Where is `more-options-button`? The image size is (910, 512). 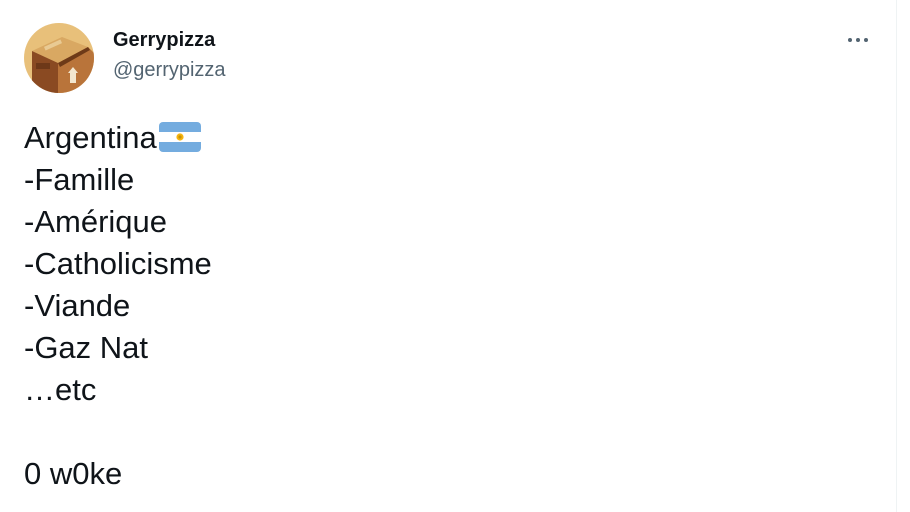
more-options-button is located at coordinates (858, 40).